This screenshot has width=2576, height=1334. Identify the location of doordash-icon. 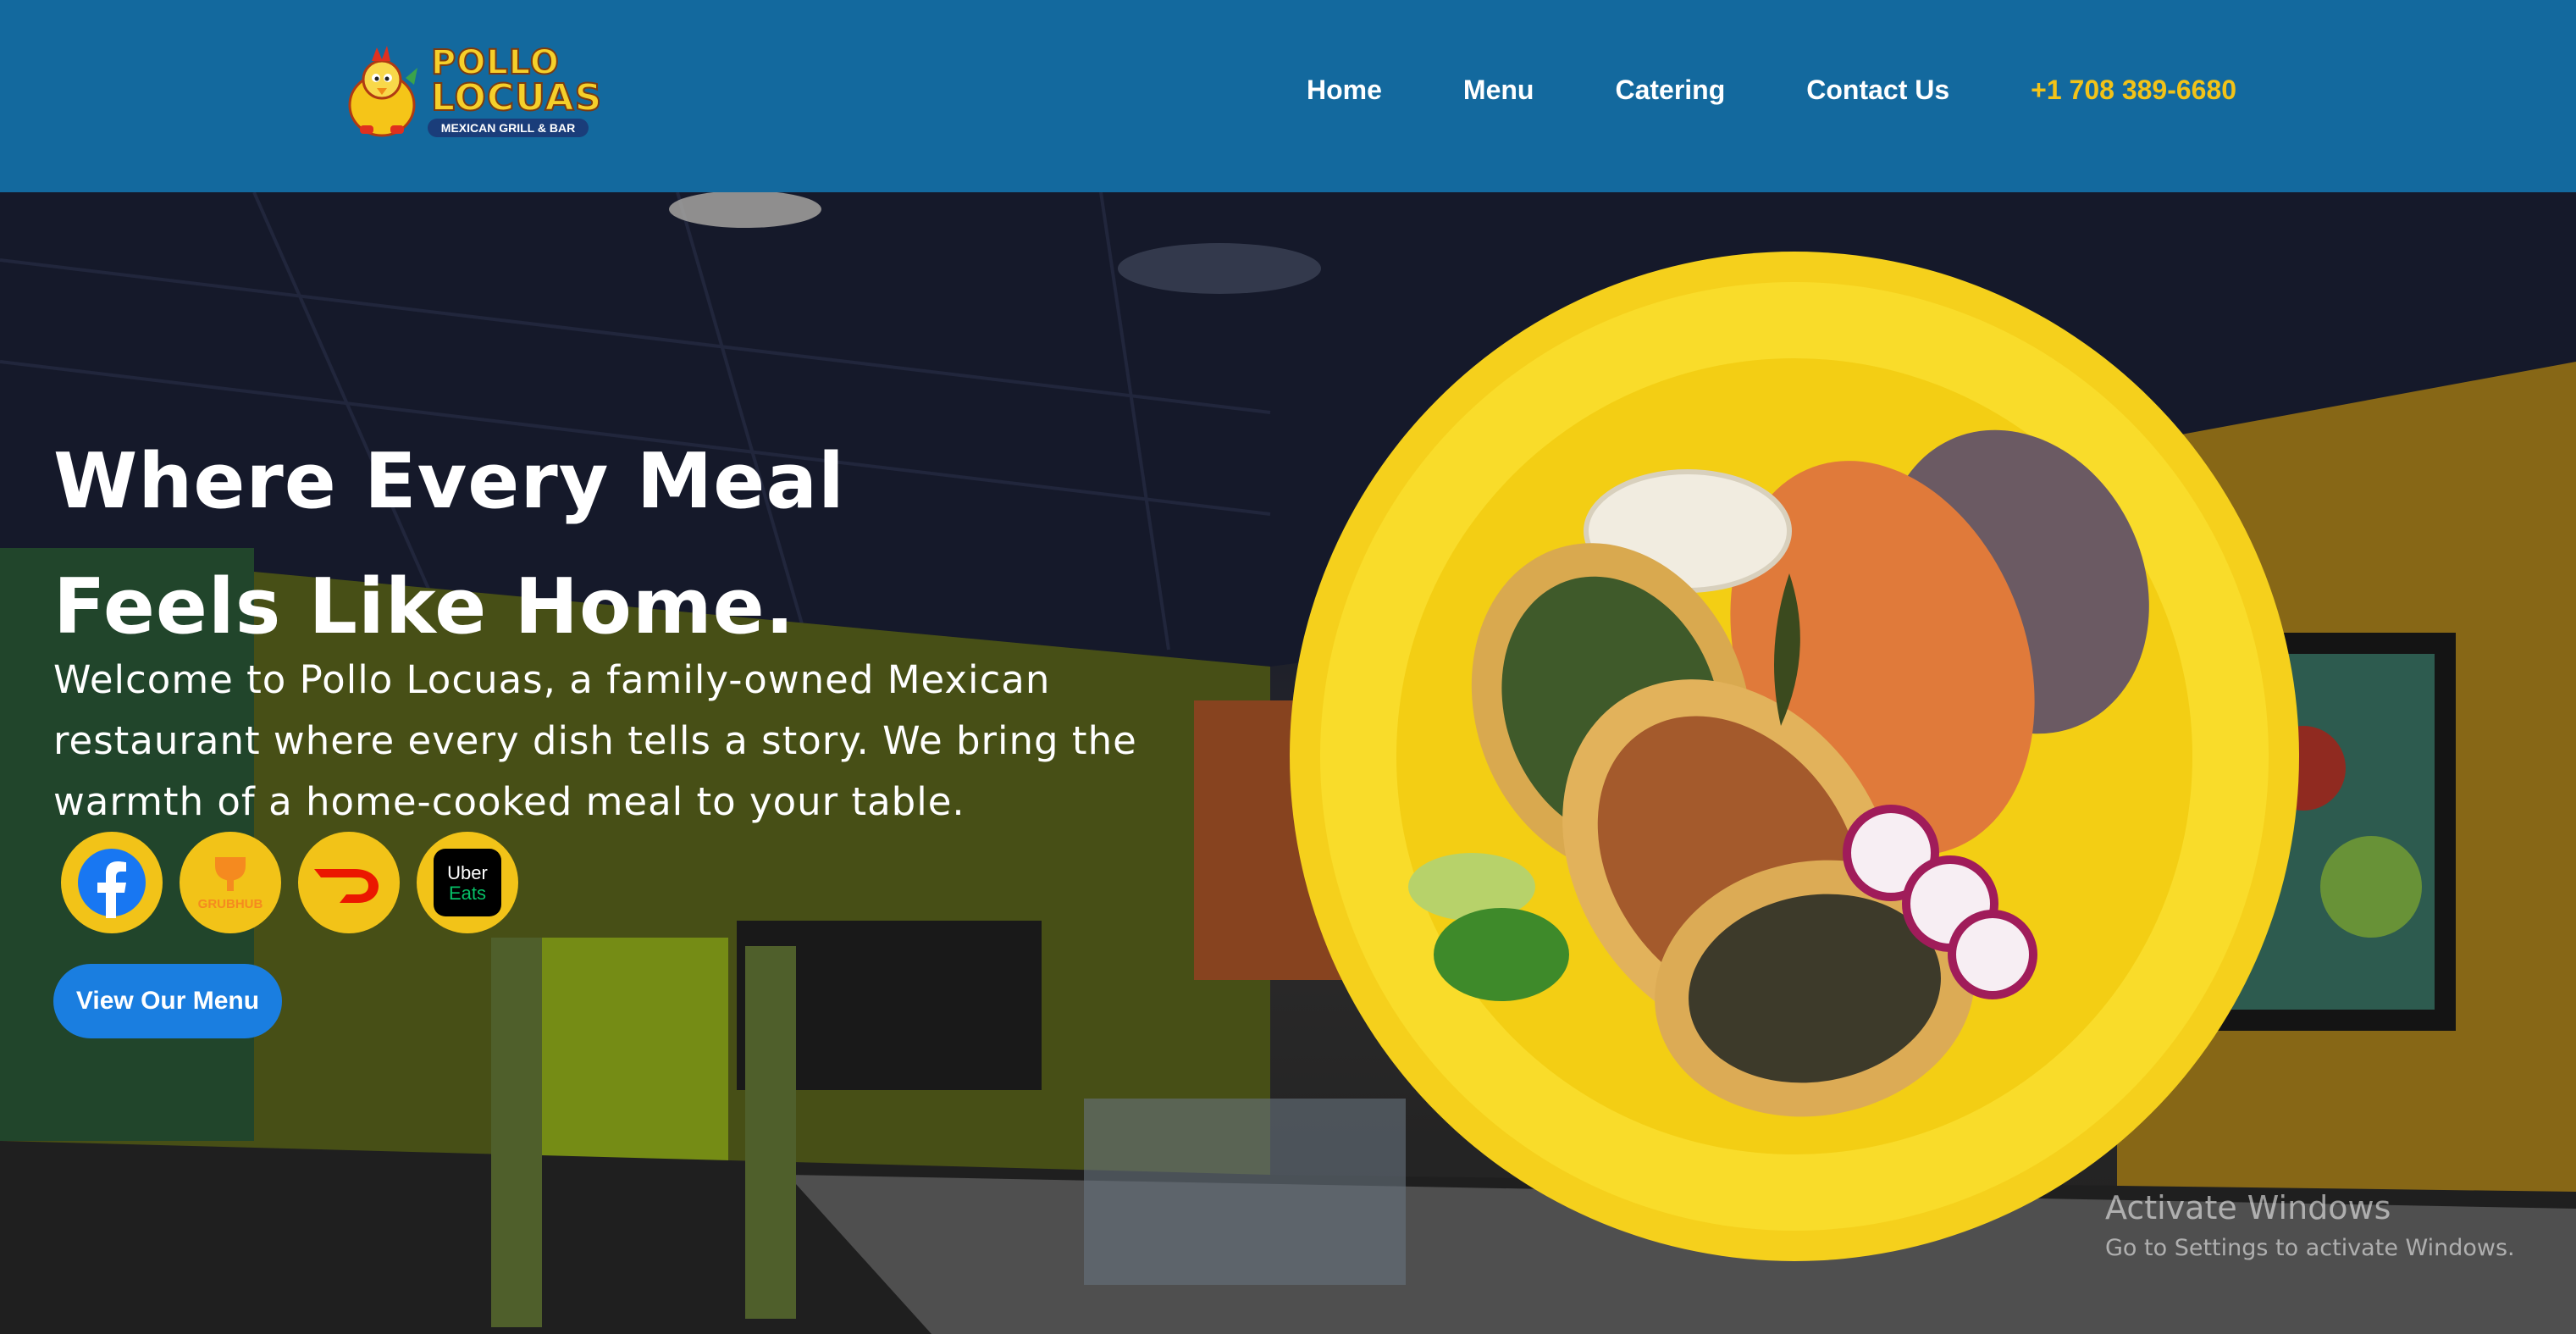
(346, 886).